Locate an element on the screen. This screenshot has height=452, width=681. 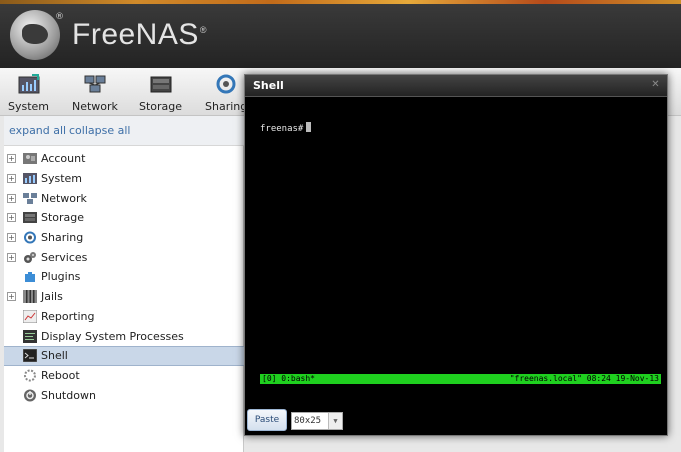
close-icon: ✕ is located at coordinates (655, 85).